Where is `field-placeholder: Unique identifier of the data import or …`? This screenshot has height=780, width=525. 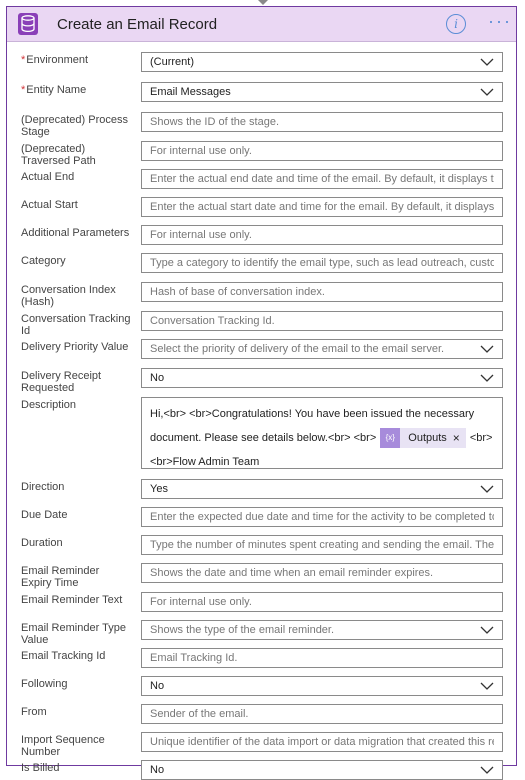 field-placeholder: Unique identifier of the data import or … is located at coordinates (322, 741).